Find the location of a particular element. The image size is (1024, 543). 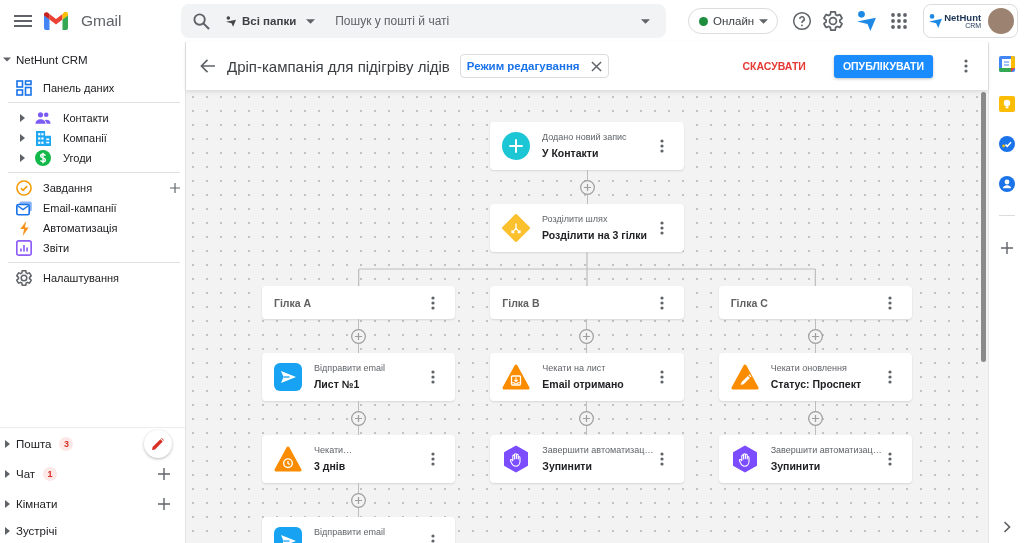

status-dropdown: Онлайн is located at coordinates (733, 21).